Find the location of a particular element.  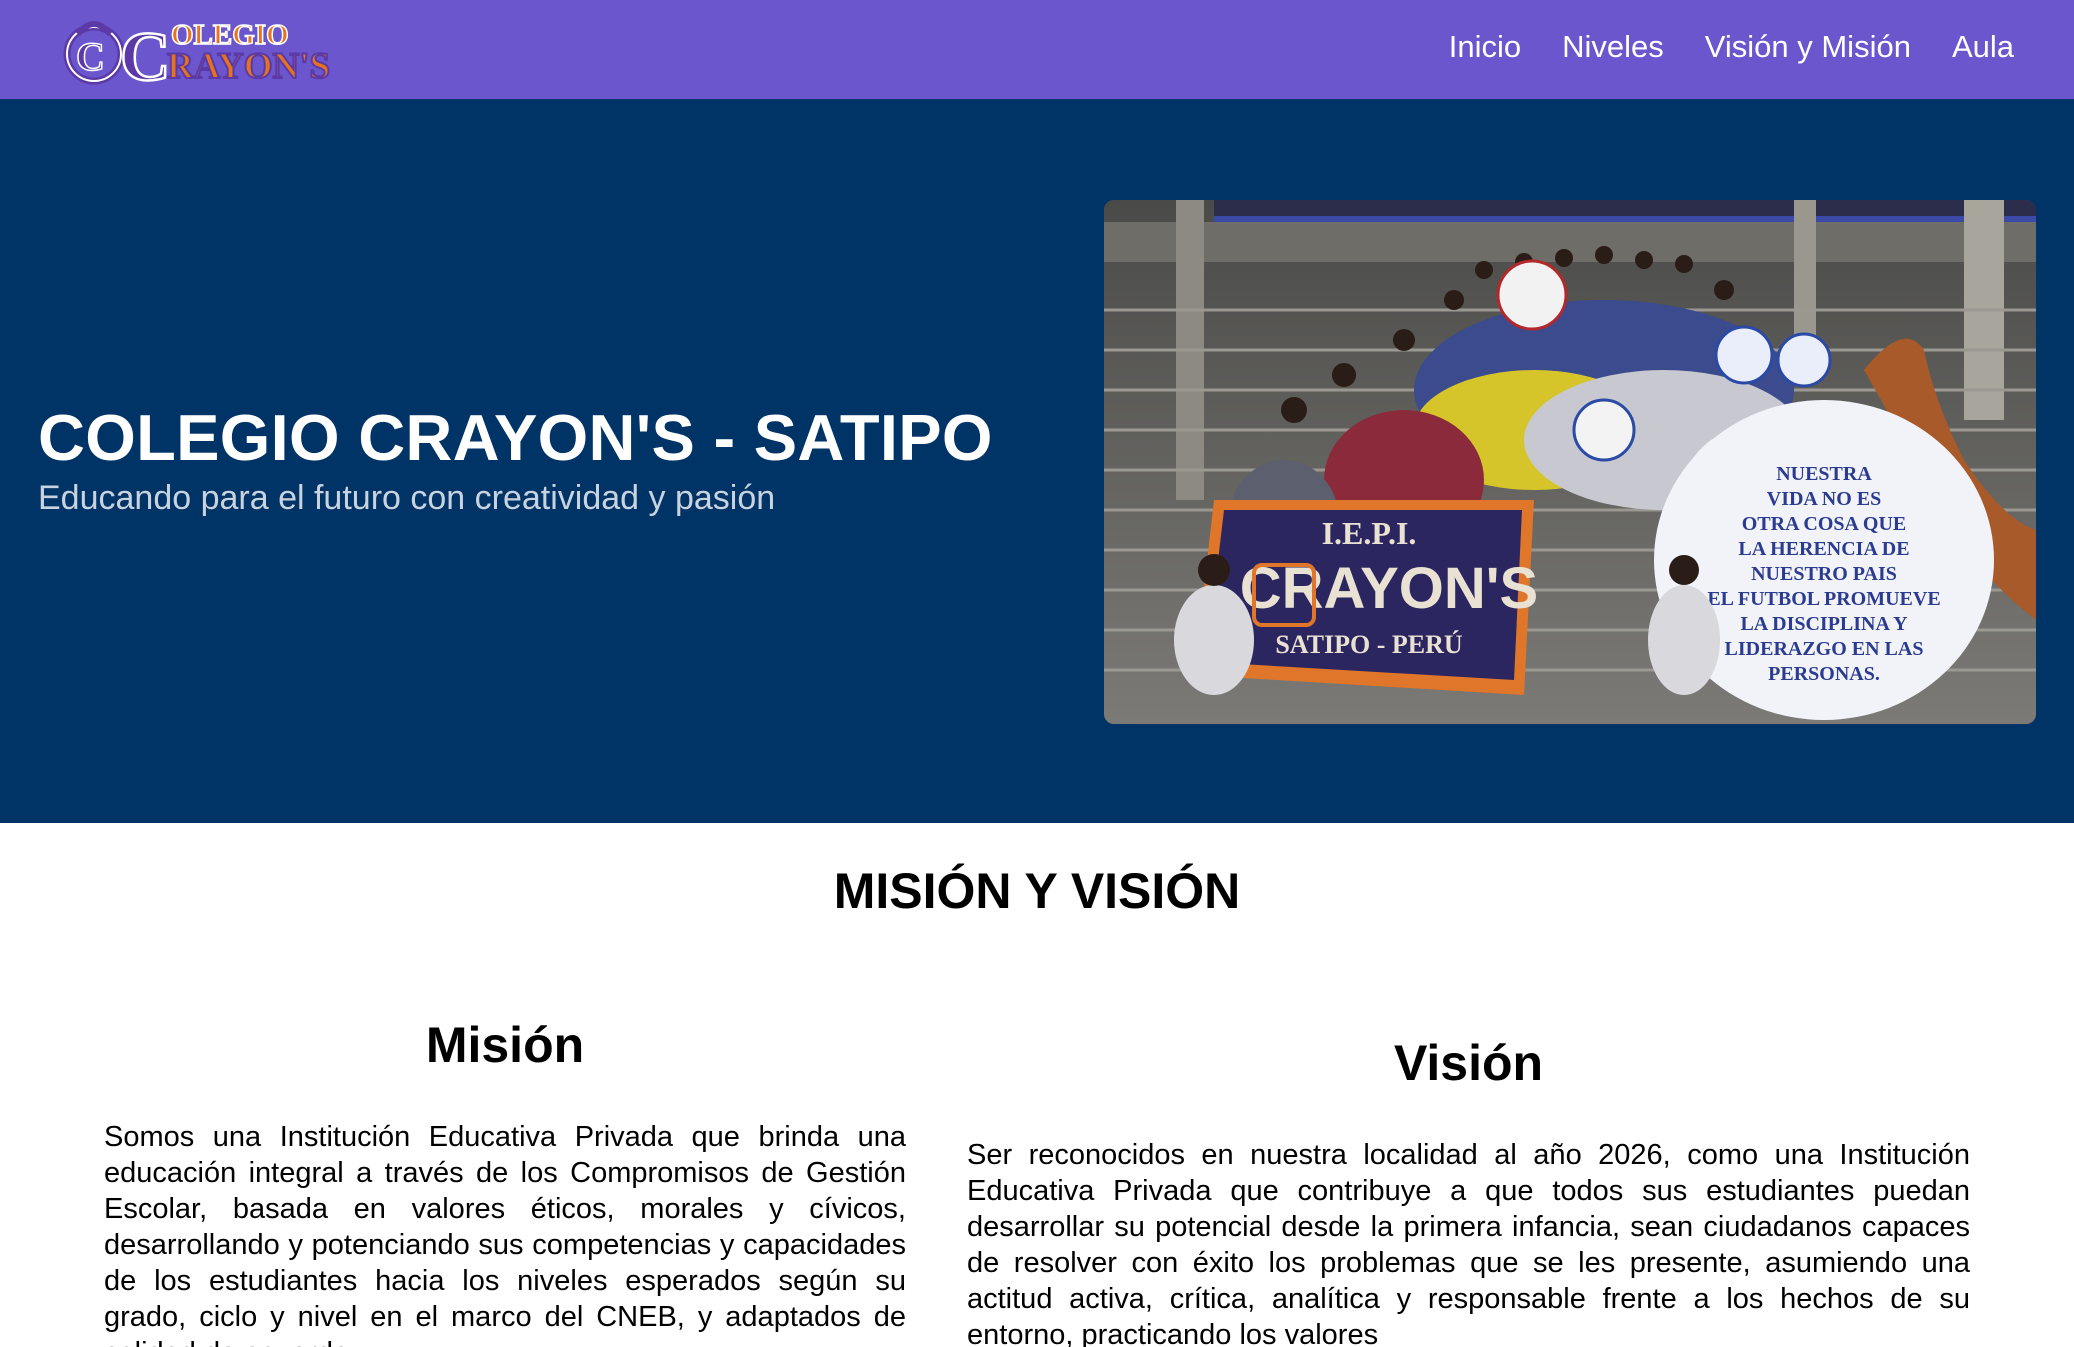

svg-text: VIDA NO ES is located at coordinates (1824, 499).